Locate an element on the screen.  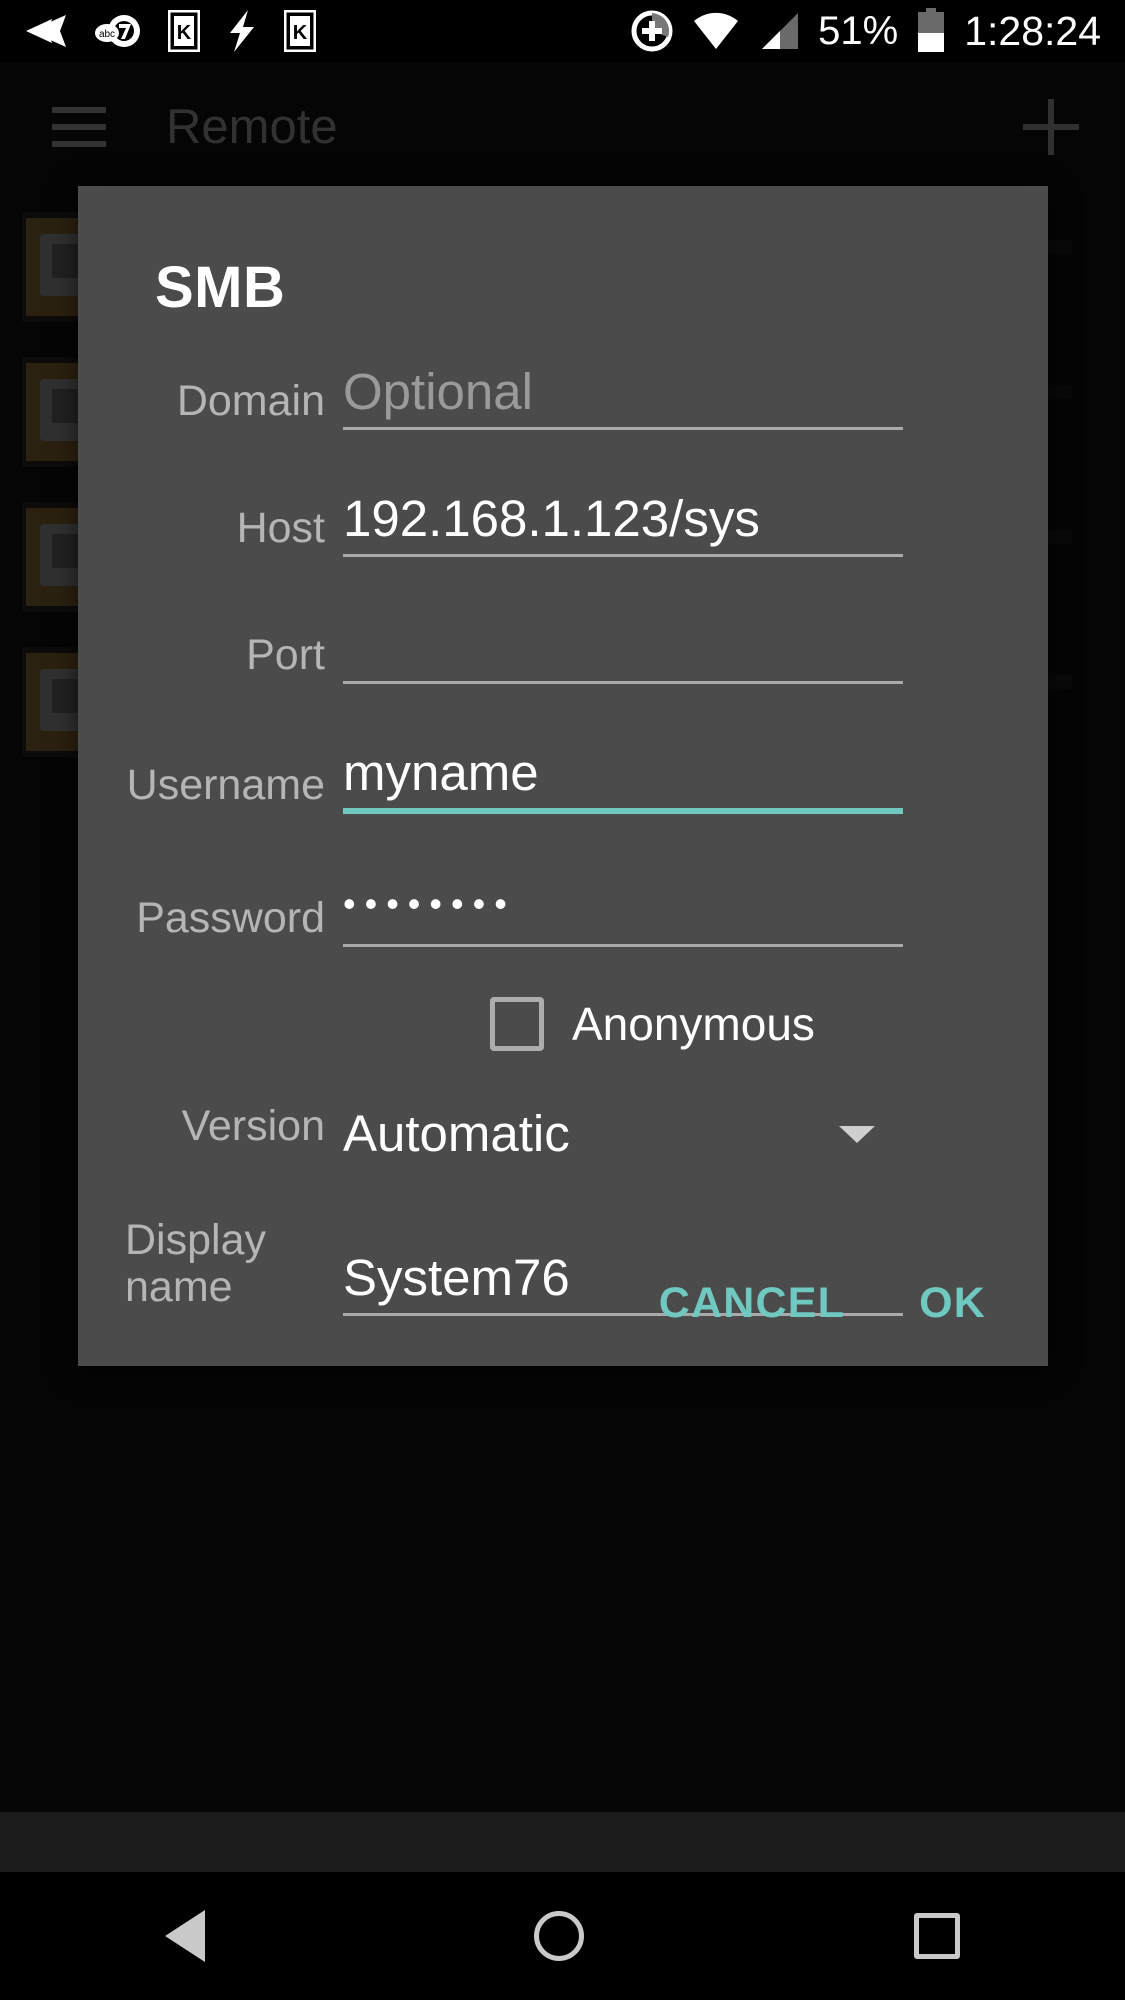
version-dropdown: Automatic is located at coordinates (623, 1134).